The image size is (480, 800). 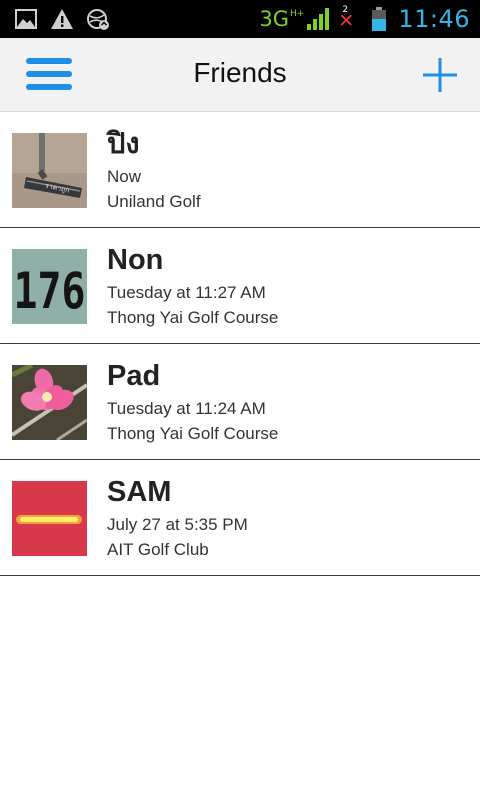 I want to click on svg-text: 176, so click(x=50, y=291).